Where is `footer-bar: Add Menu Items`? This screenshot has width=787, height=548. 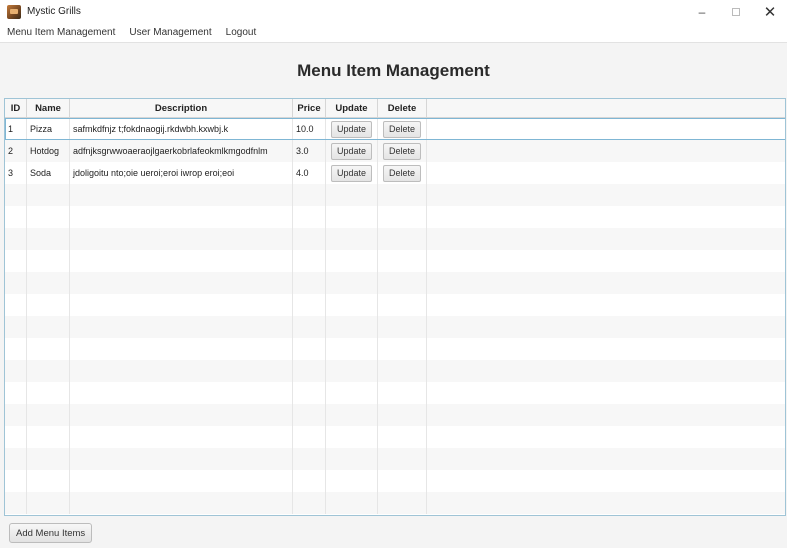
footer-bar: Add Menu Items is located at coordinates (393, 532).